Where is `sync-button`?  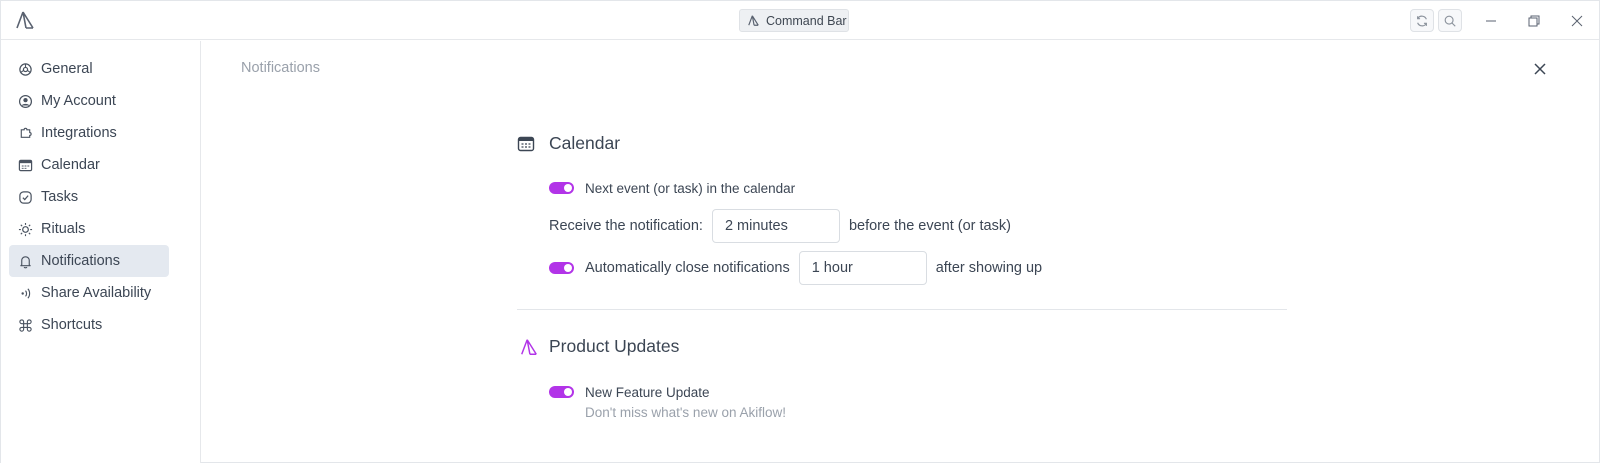 sync-button is located at coordinates (1422, 20).